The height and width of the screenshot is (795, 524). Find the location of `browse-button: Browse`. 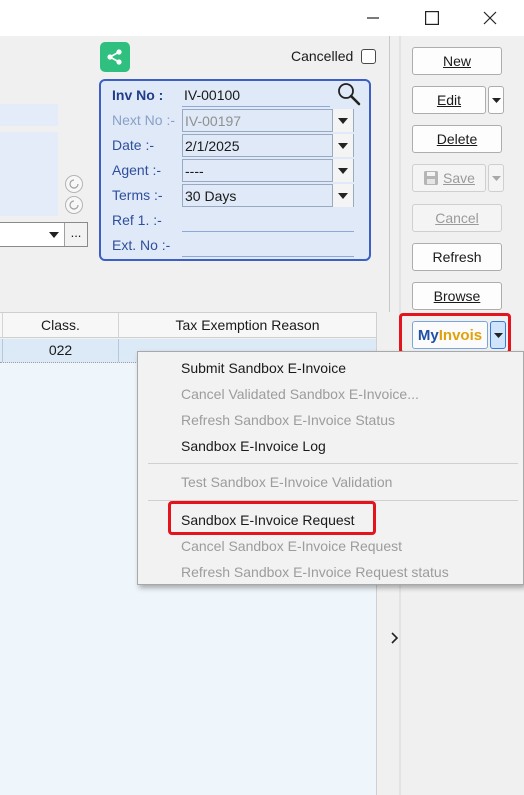

browse-button: Browse is located at coordinates (457, 296).